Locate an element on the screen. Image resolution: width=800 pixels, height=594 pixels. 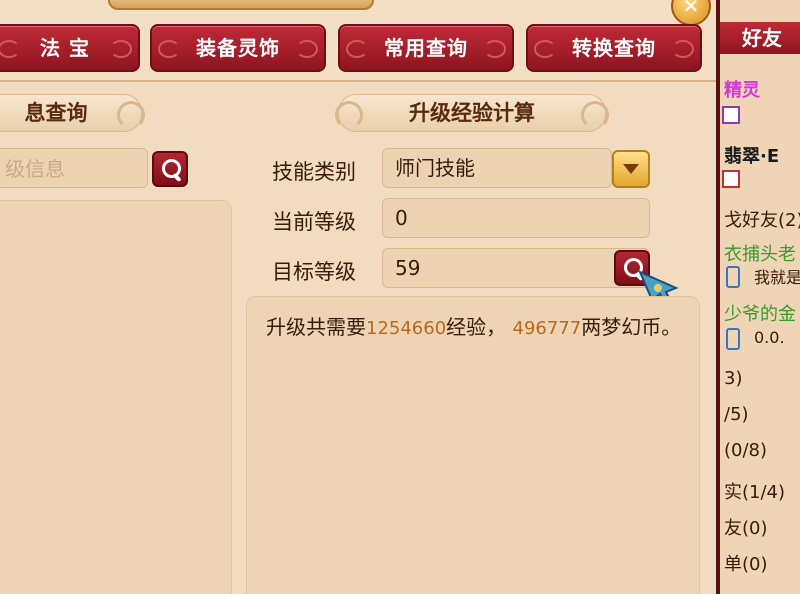
tab-bar: ✕ 法 宝 装备灵饰 常用查询 转换查询 is located at coordinates (358, 41).